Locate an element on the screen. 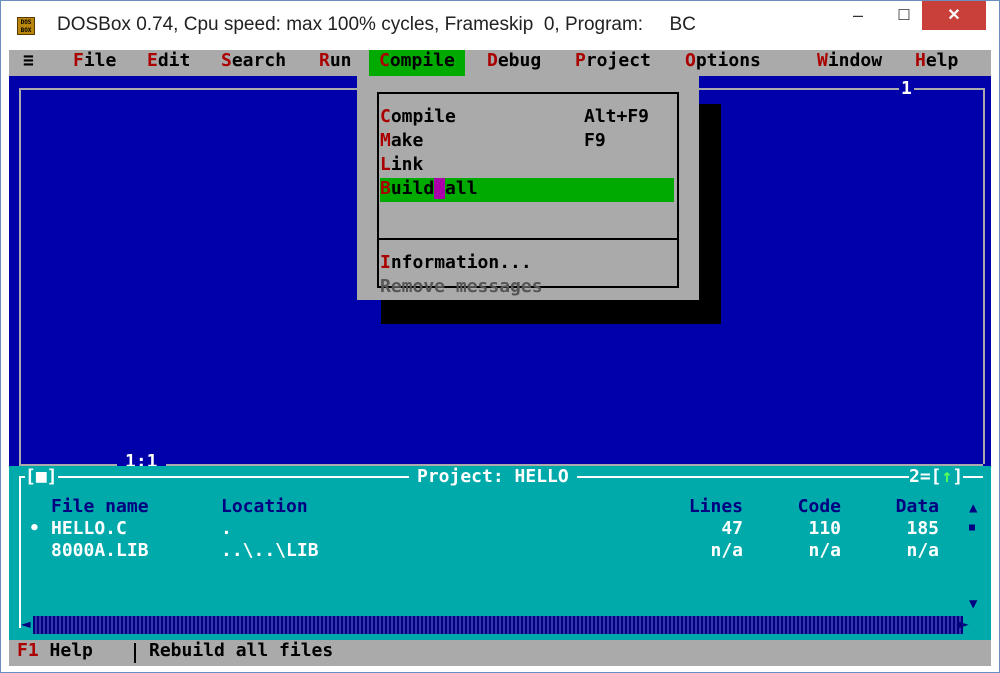 This screenshot has width=1000, height=673. project-title: Project: HELLO is located at coordinates (493, 476).